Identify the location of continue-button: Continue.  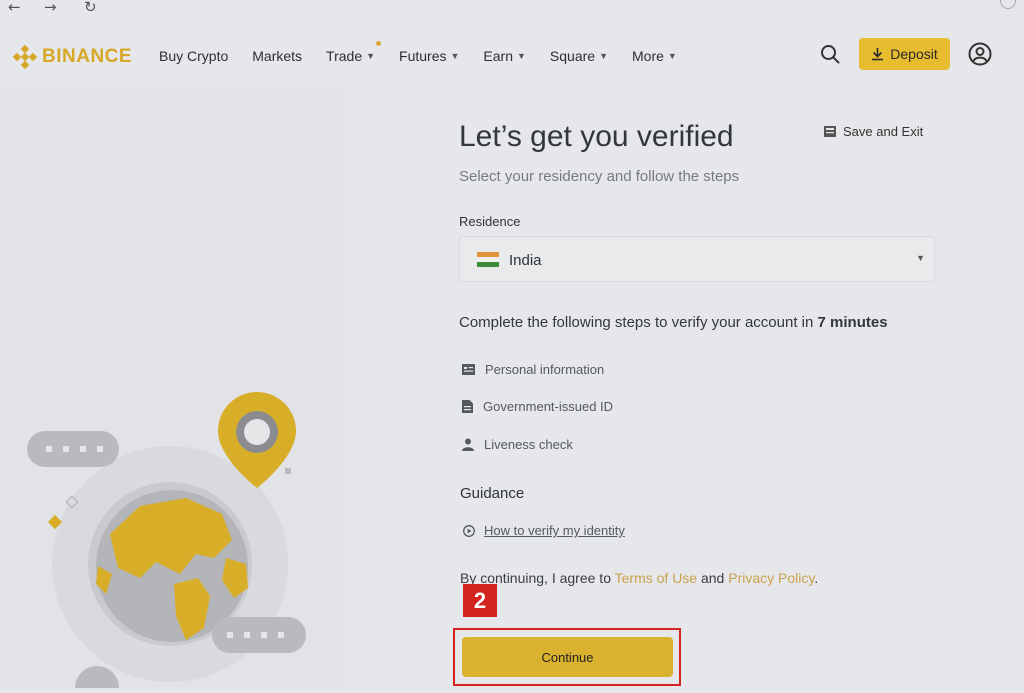
(567, 657).